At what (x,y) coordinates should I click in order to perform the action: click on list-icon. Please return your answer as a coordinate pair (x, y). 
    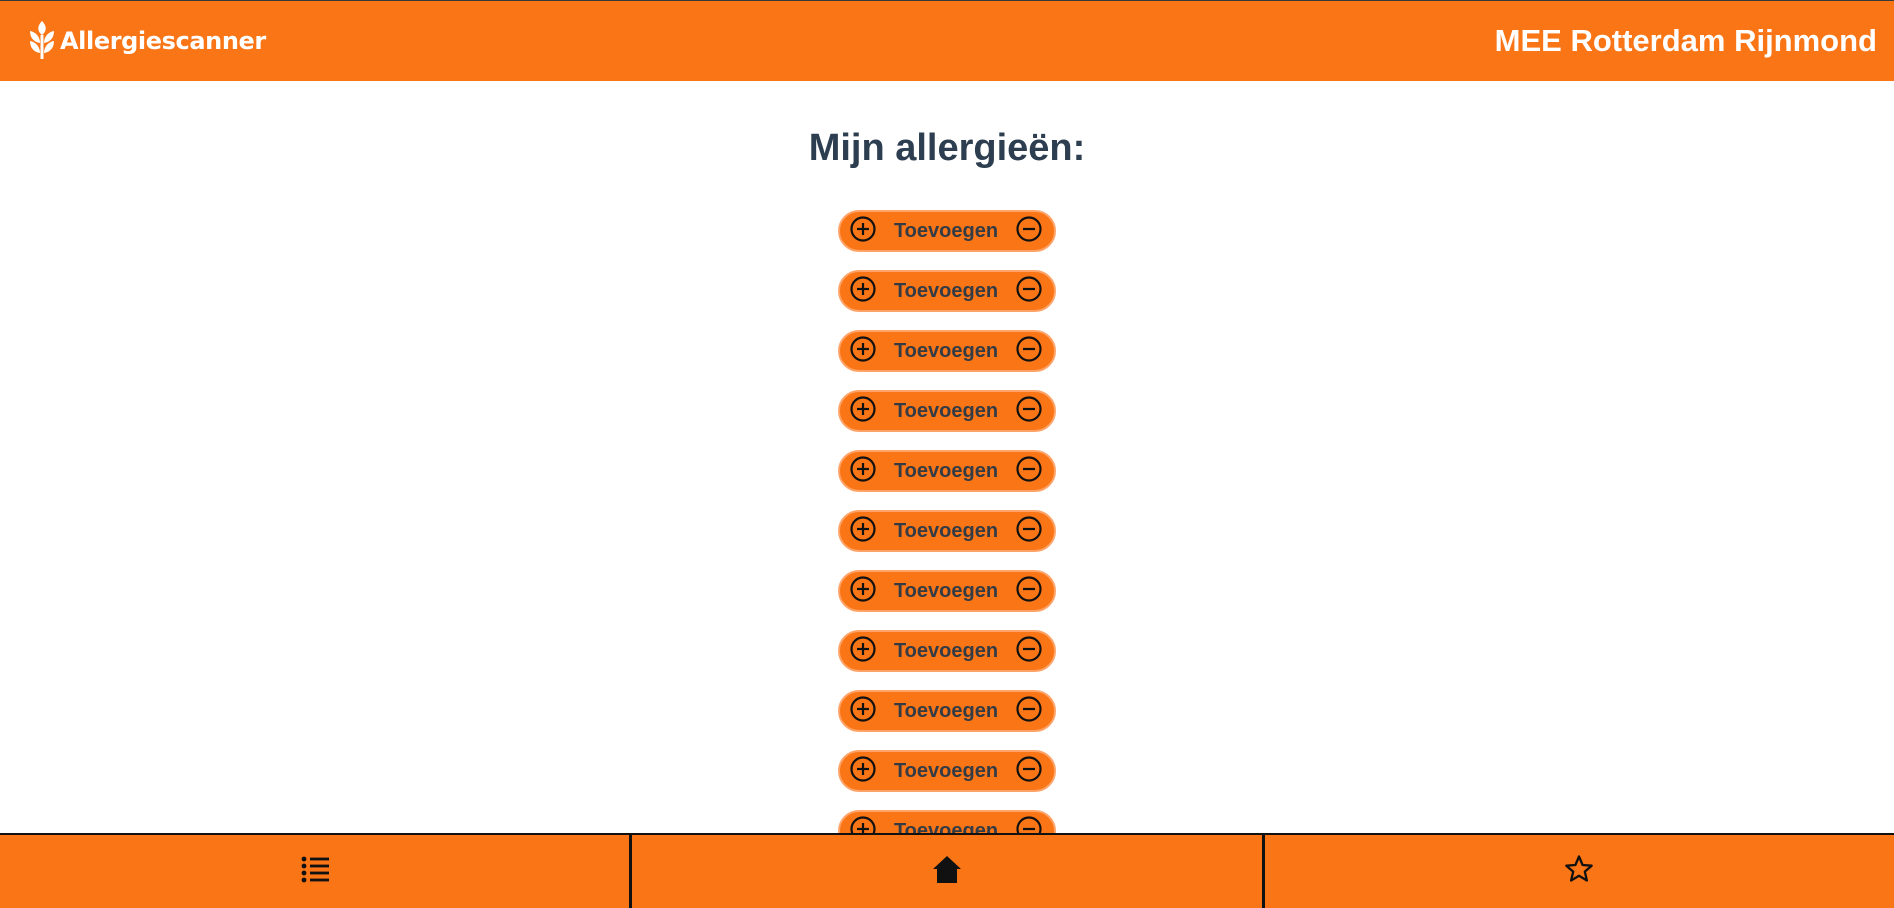
    Looking at the image, I should click on (315, 871).